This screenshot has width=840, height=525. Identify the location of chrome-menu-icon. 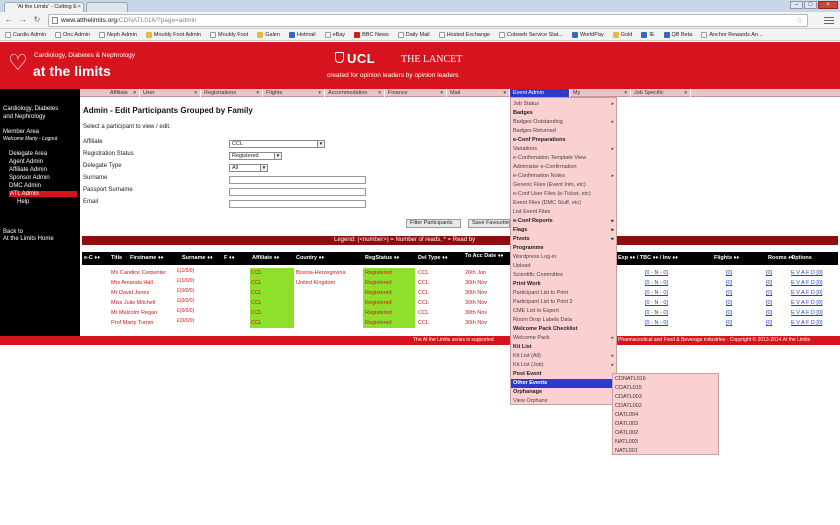
(829, 20).